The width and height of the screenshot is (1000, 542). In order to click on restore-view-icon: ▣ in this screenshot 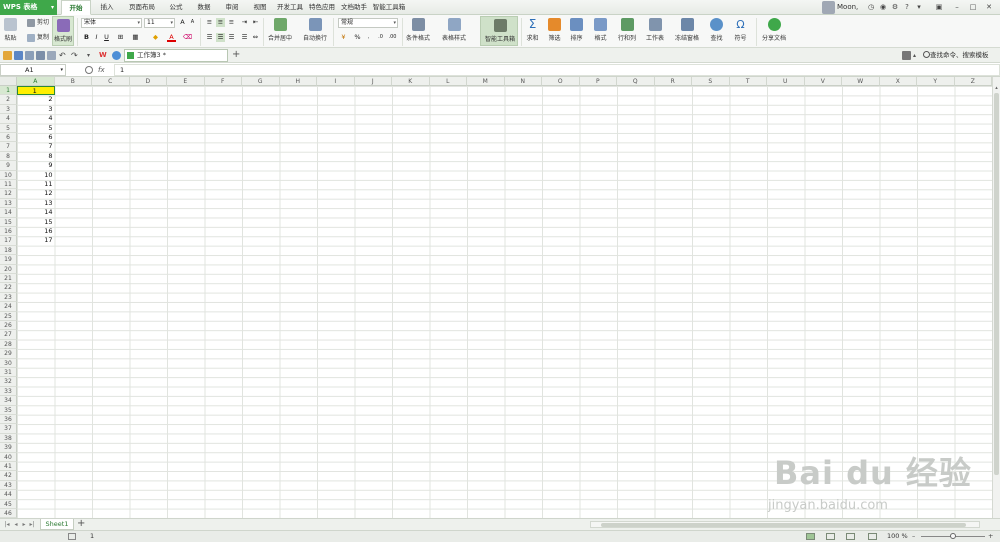, I will do `click(939, 7)`.